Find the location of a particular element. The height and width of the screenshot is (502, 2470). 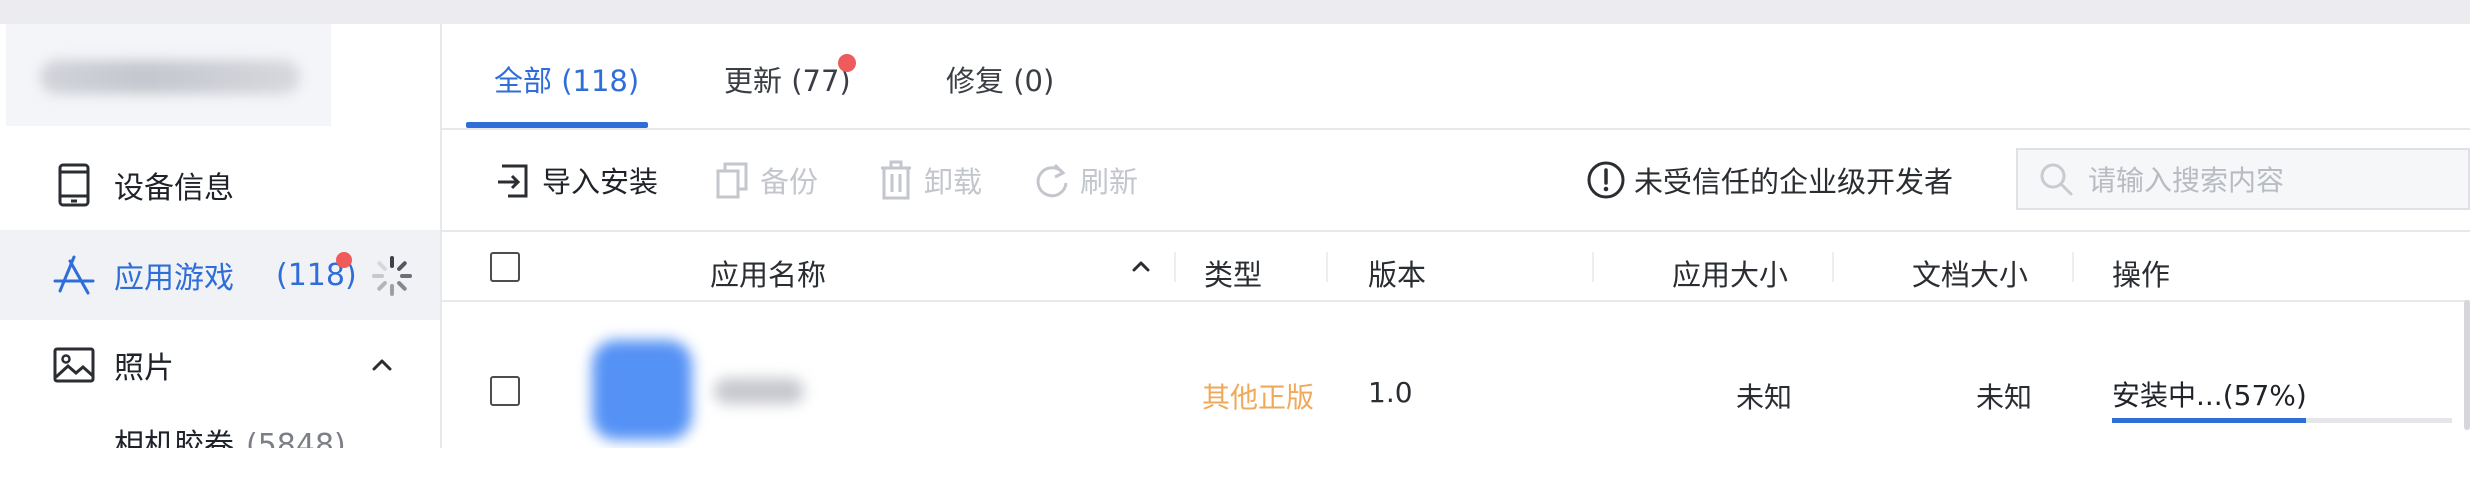

column-header-doc-size: 文档大小 is located at coordinates (1970, 275).